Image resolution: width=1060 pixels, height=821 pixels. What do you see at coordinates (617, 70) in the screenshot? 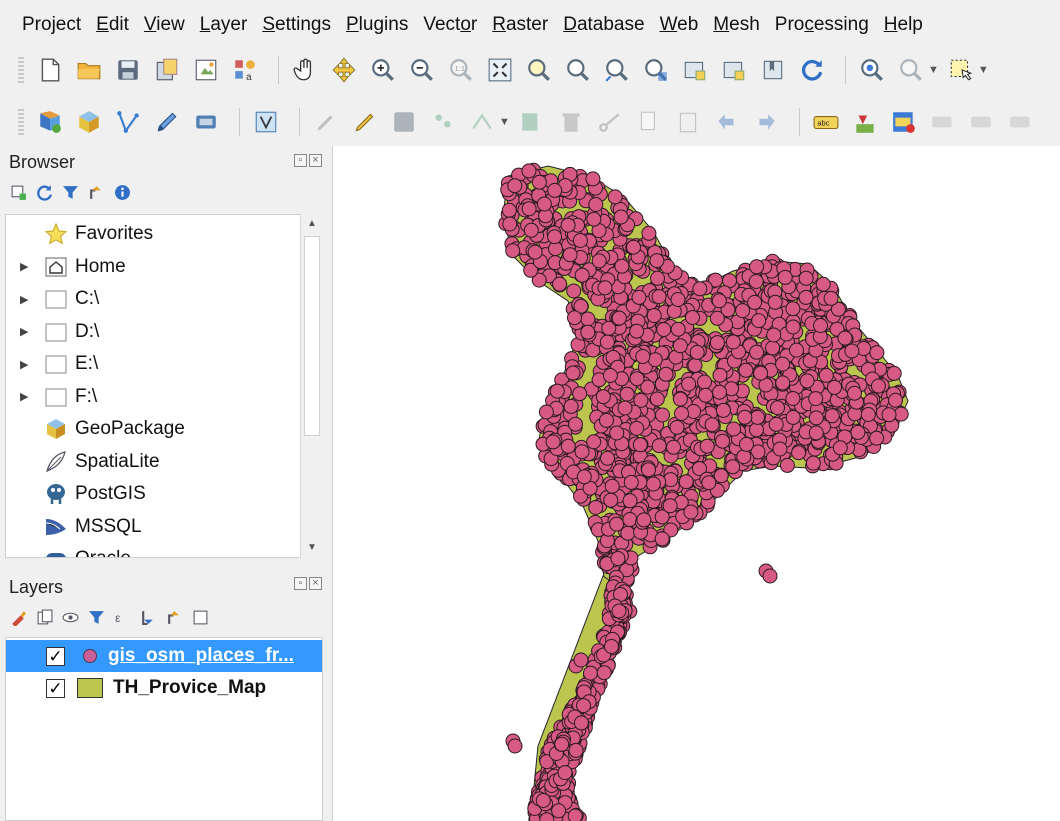
I see `zoom-last-icon` at bounding box center [617, 70].